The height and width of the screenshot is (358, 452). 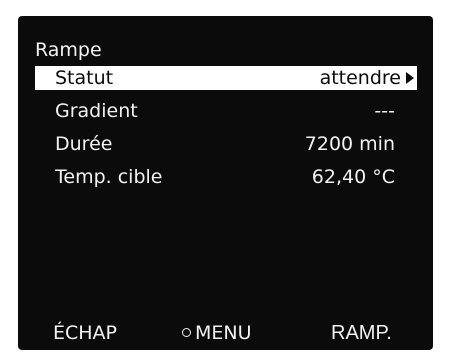 What do you see at coordinates (186, 332) in the screenshot?
I see `circle-icon` at bounding box center [186, 332].